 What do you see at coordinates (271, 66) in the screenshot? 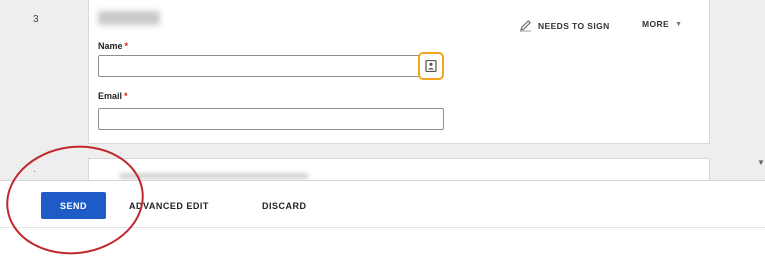
I see `name-input` at bounding box center [271, 66].